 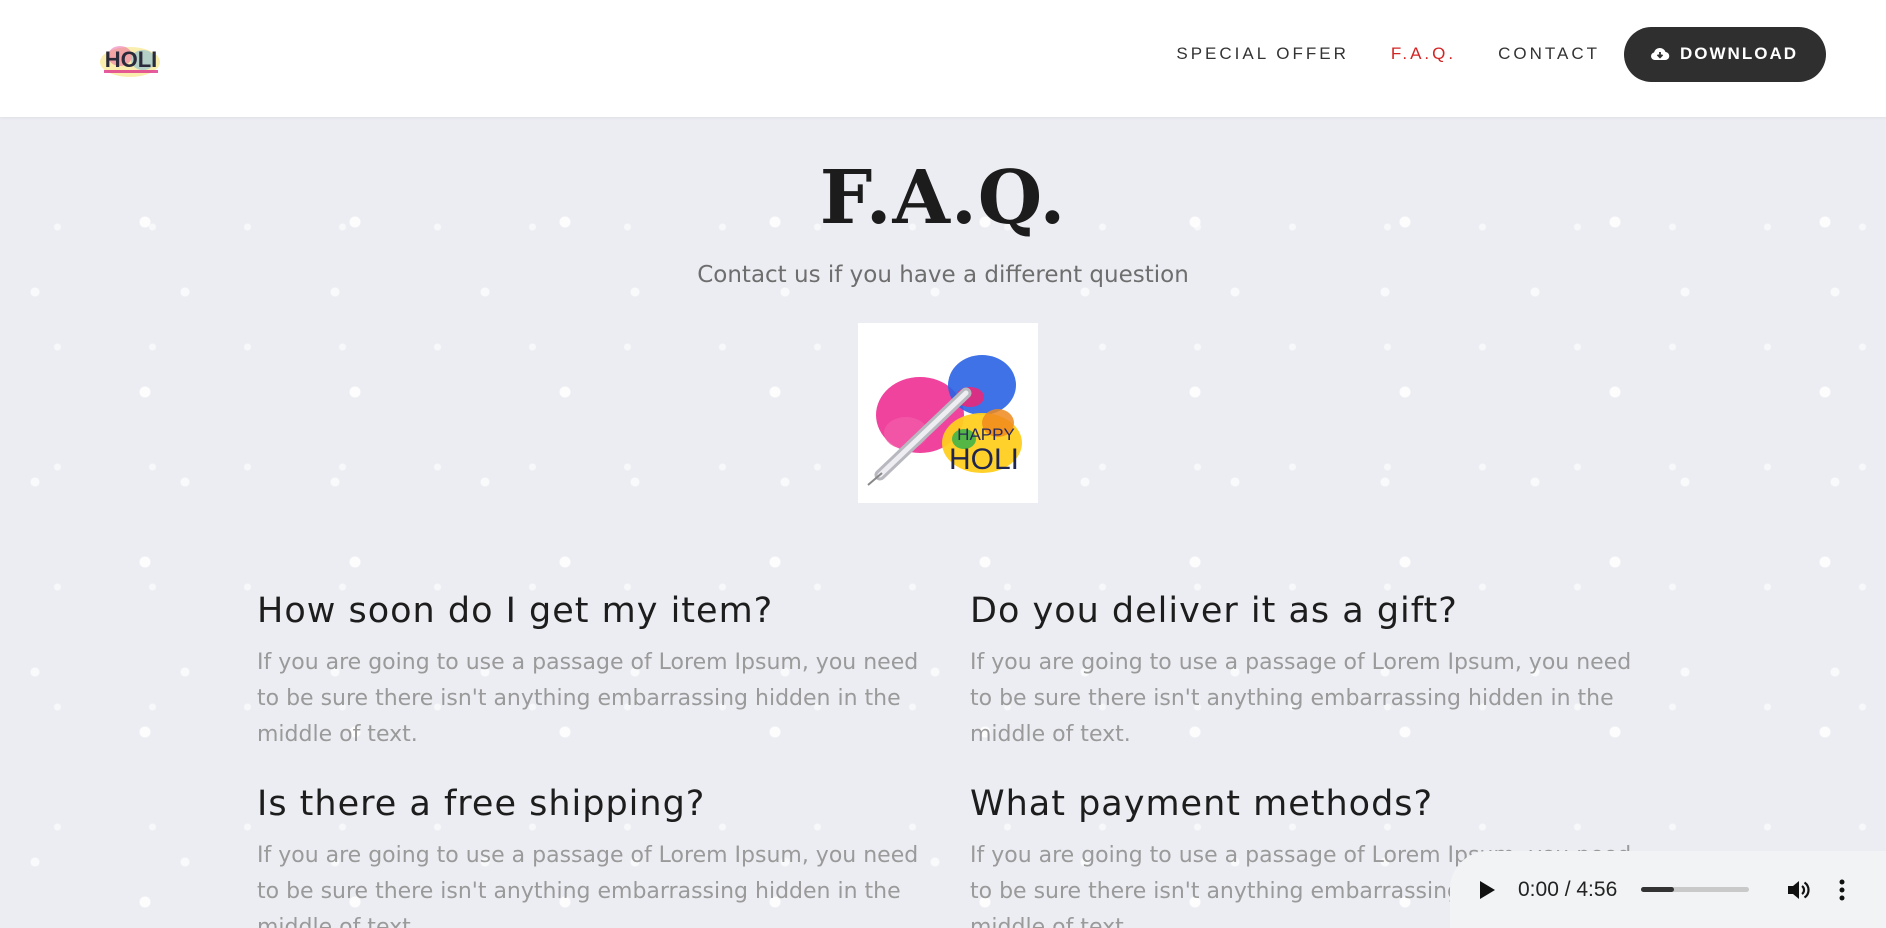 I want to click on logo-text: HOLI, so click(x=131, y=59).